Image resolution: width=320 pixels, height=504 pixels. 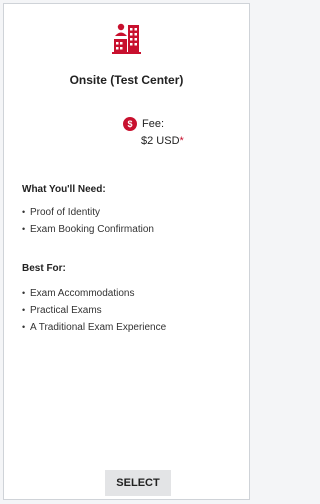 I want to click on list-item: Proof of Identity, so click(x=88, y=212).